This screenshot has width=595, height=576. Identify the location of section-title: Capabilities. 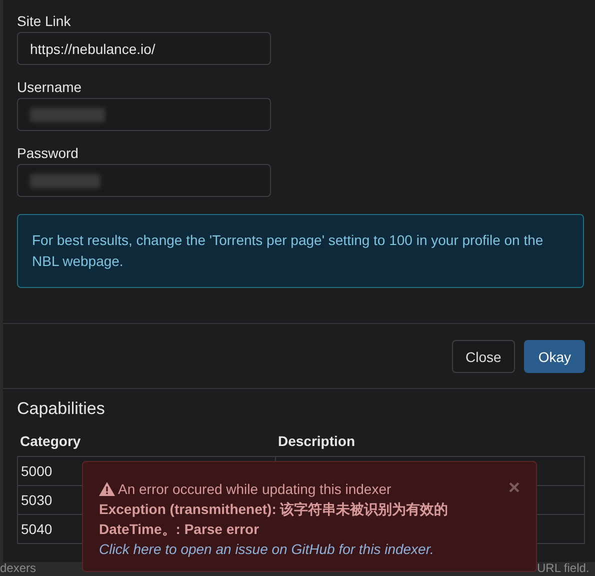
(61, 409).